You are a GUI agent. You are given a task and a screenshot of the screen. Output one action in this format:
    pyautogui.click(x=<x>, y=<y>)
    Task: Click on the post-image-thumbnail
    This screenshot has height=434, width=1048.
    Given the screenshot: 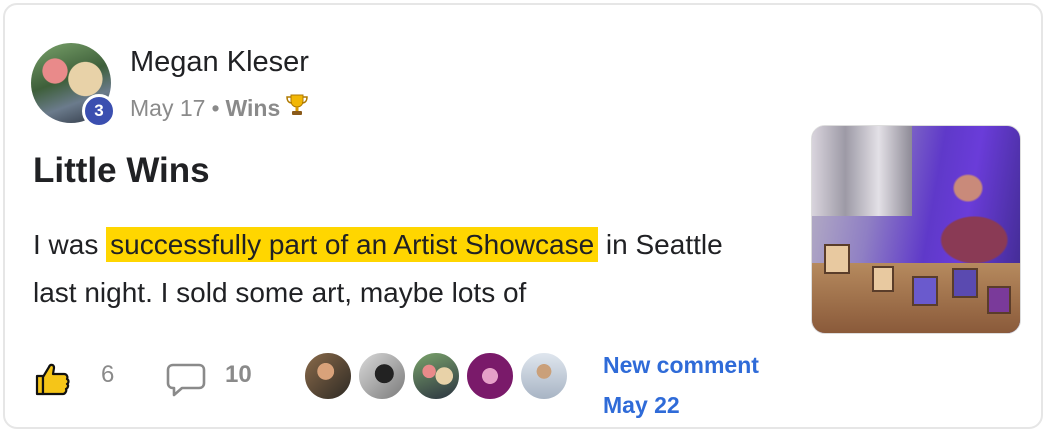 What is the action you would take?
    pyautogui.click(x=916, y=229)
    